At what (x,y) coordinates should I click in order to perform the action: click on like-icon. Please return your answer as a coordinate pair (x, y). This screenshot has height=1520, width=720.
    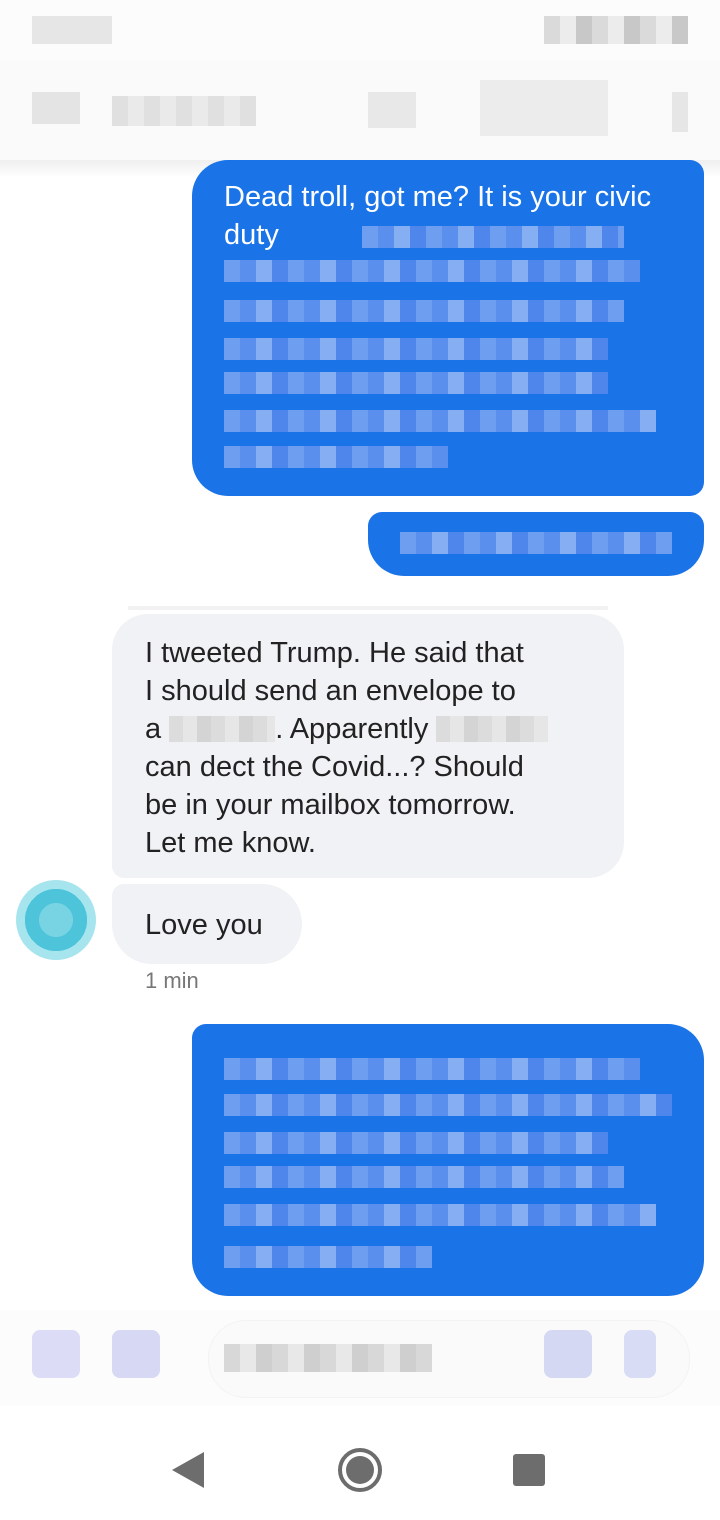
    Looking at the image, I should click on (640, 1354).